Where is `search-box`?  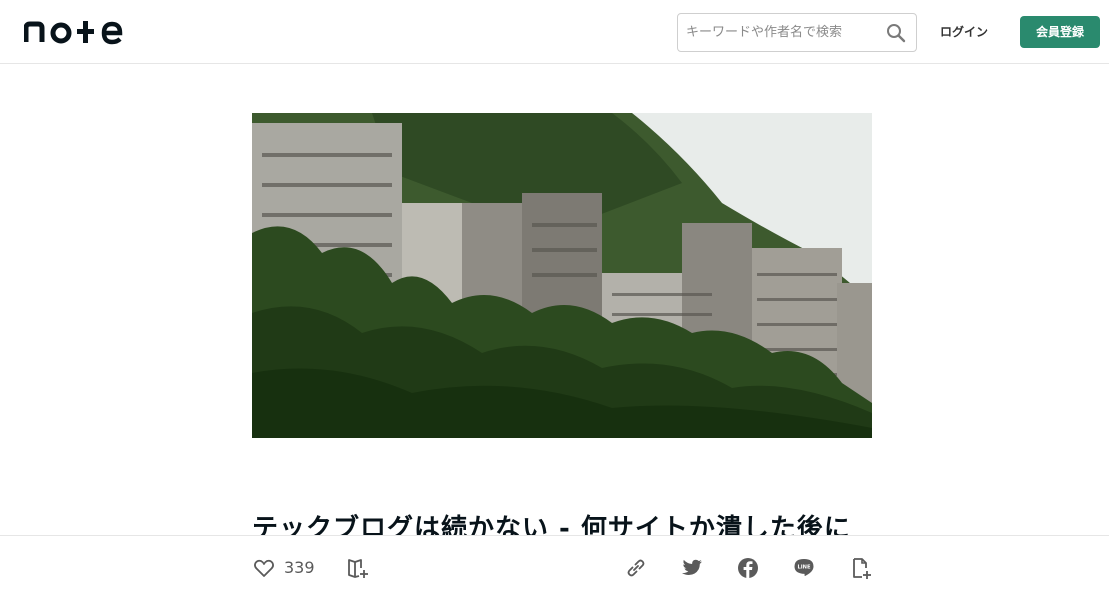
search-box is located at coordinates (797, 32).